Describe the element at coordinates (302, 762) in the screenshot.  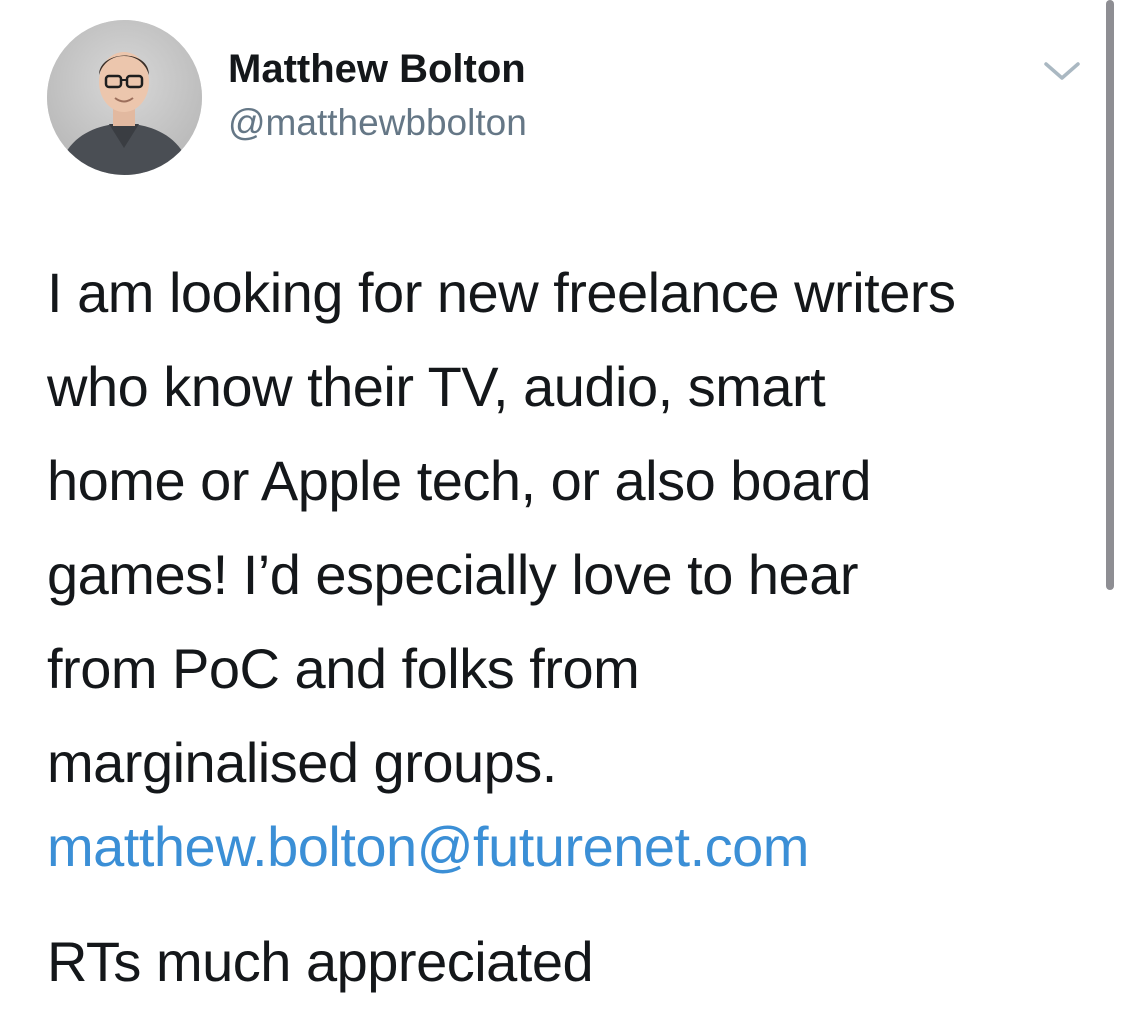
I see `tweet-body-line: marginalised groups.` at that location.